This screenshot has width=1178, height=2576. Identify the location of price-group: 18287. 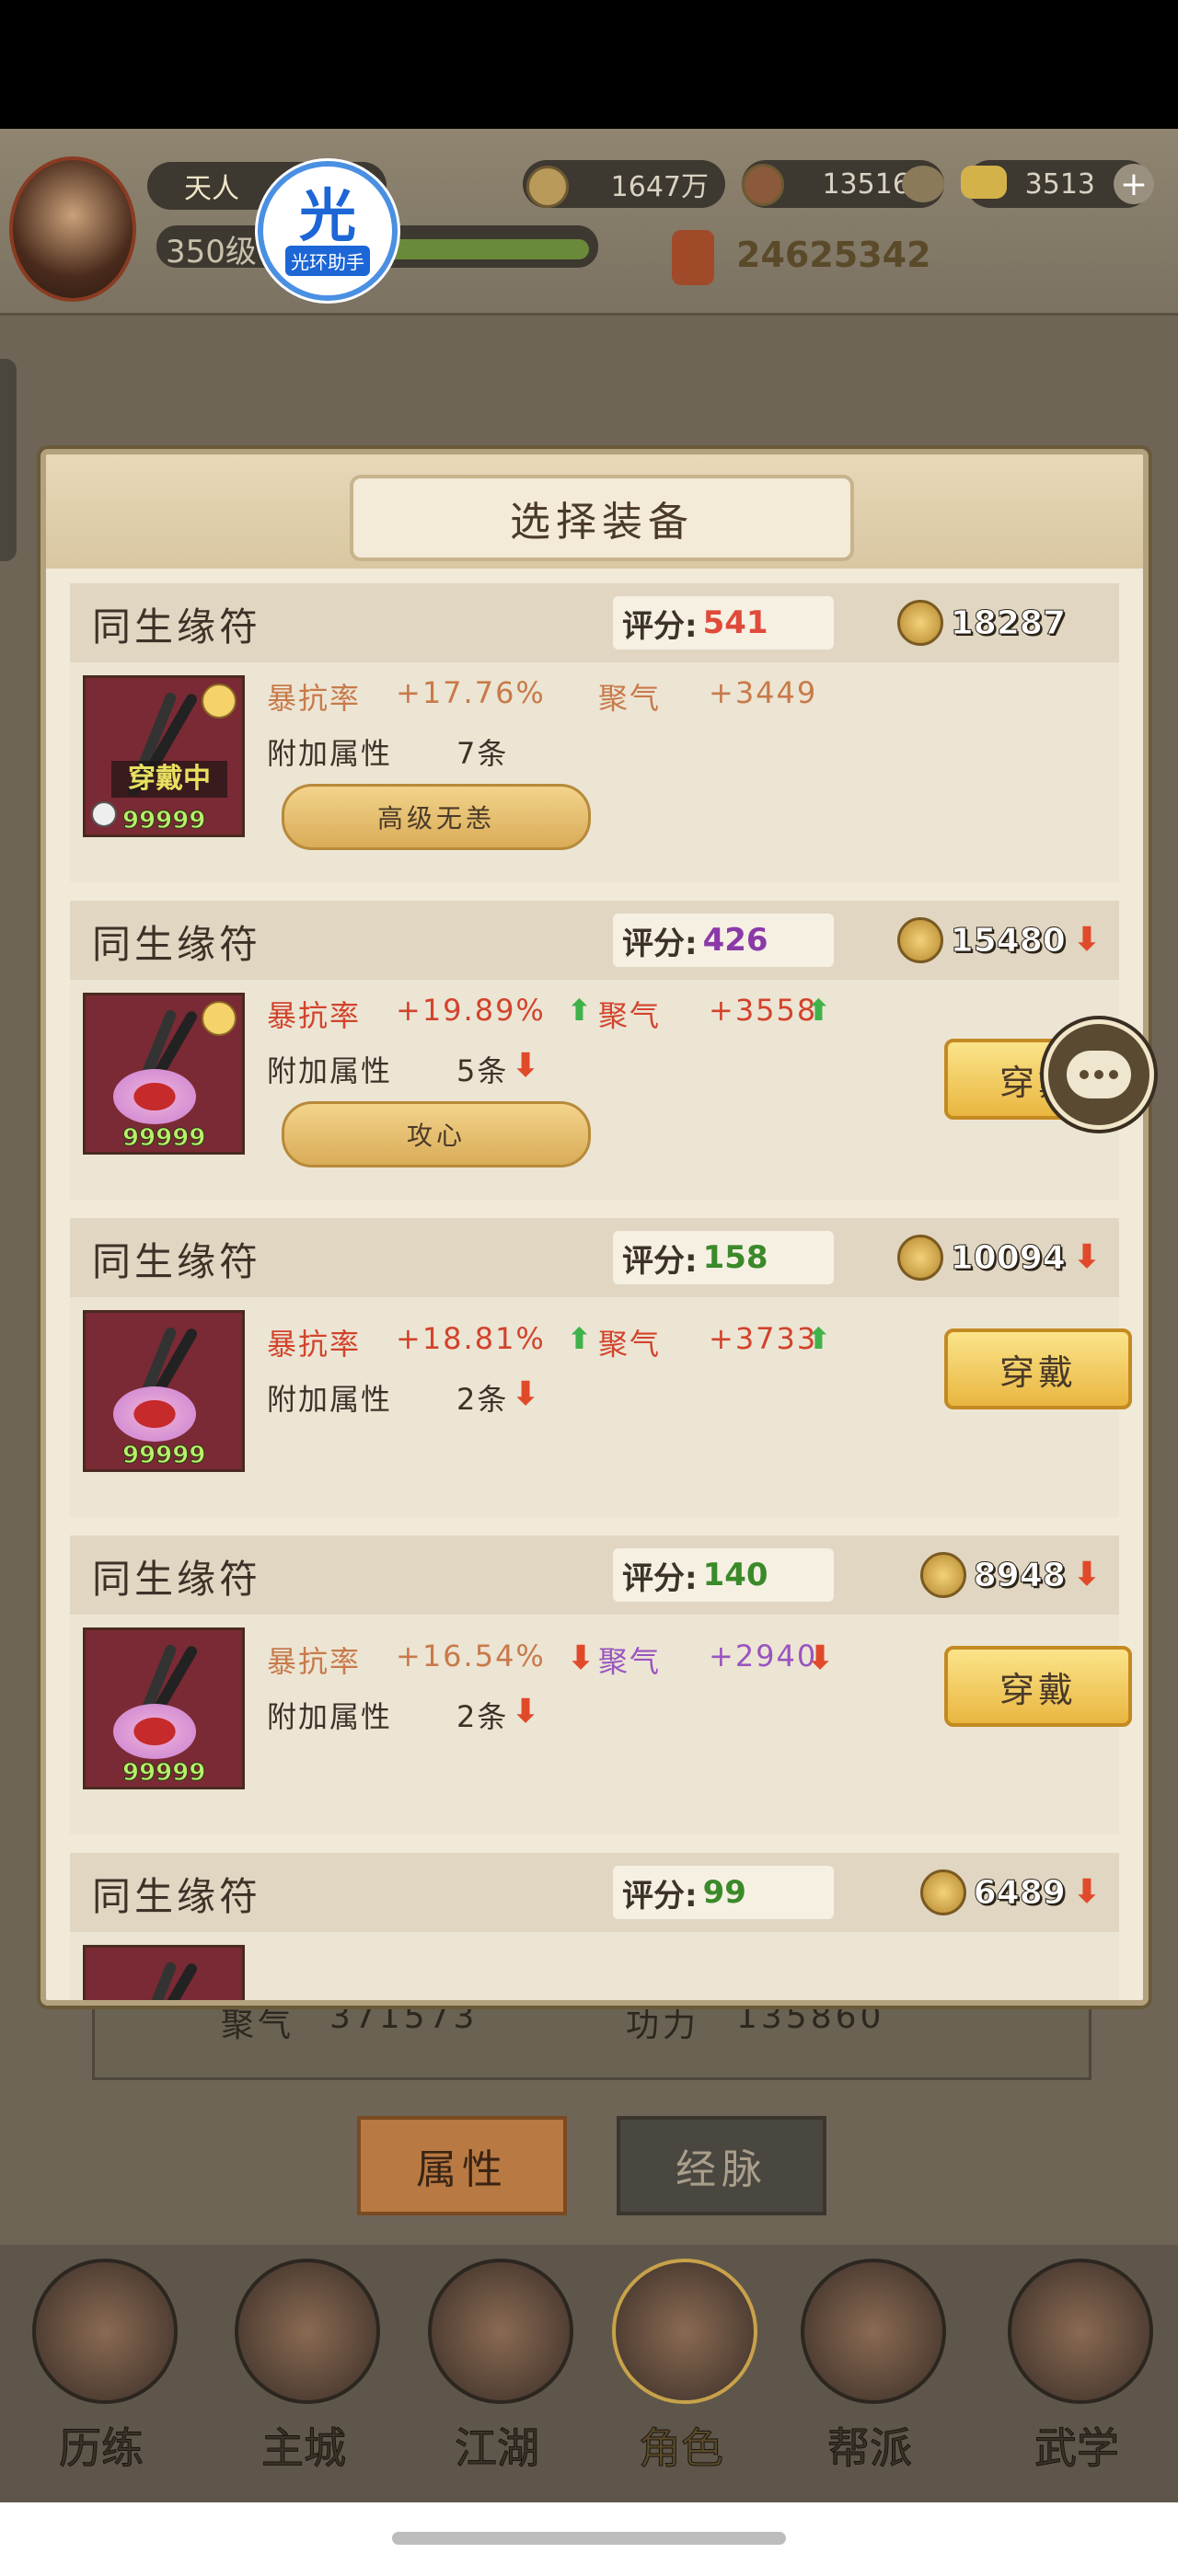
(990, 623).